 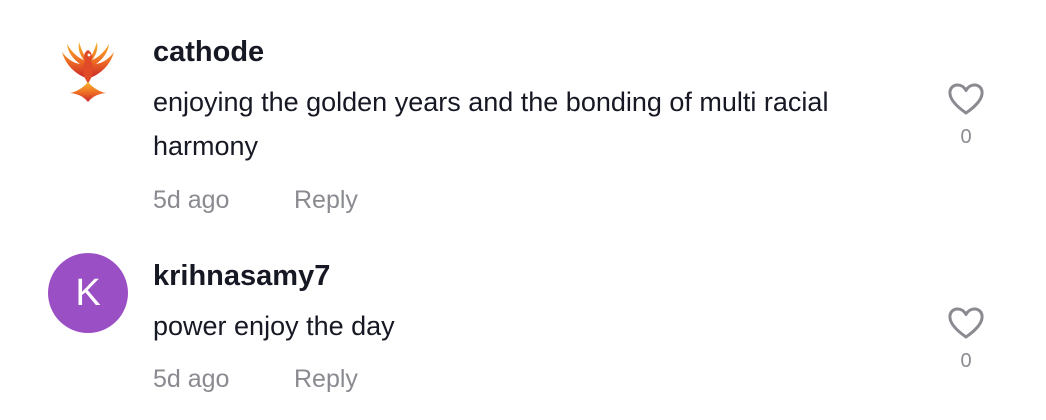 I want to click on avatar-initial: K, so click(x=88, y=292).